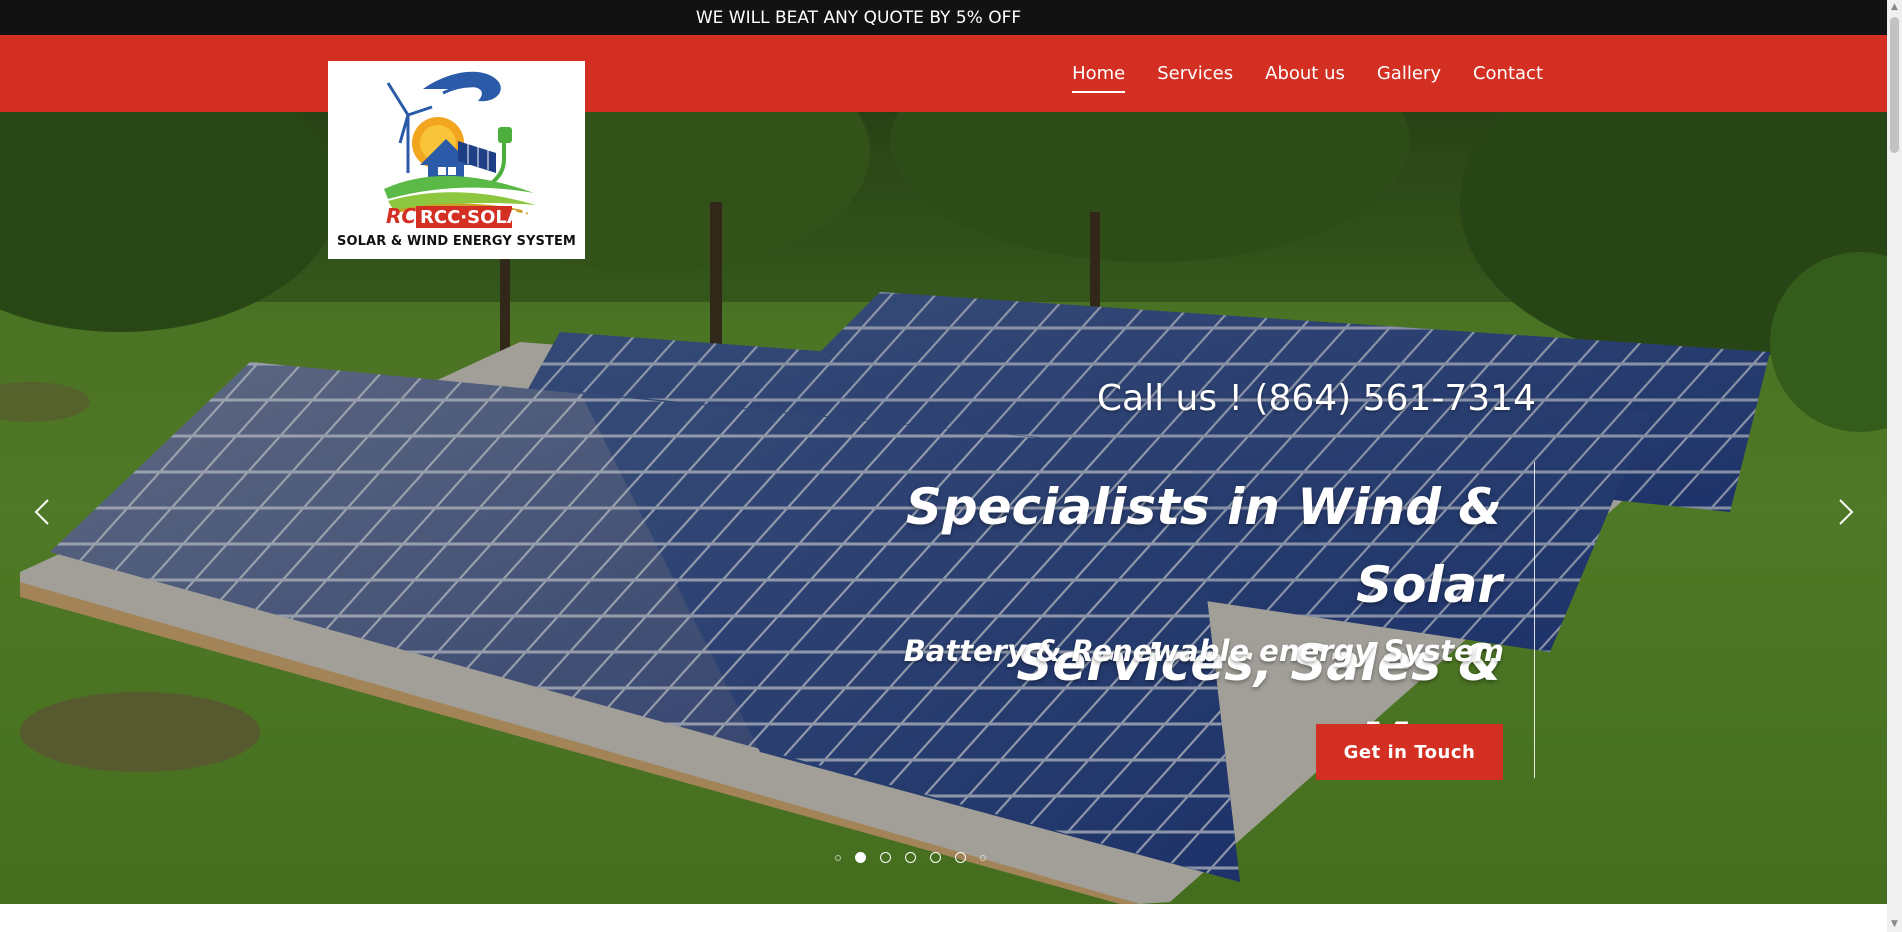  I want to click on site-logo: RC RCC·SOLAR SOLAR & WIND ENERGY SYSTEM, so click(456, 160).